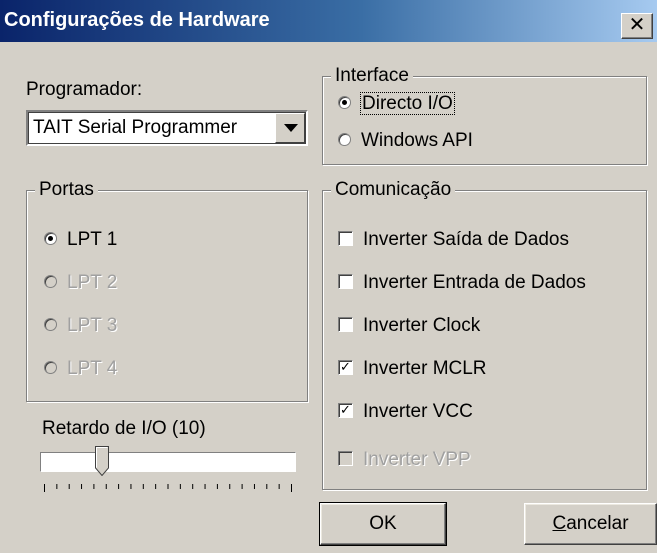 This screenshot has width=657, height=553. Describe the element at coordinates (135, 127) in the screenshot. I see `programmer-select-value: TAIT Serial Programmer` at that location.